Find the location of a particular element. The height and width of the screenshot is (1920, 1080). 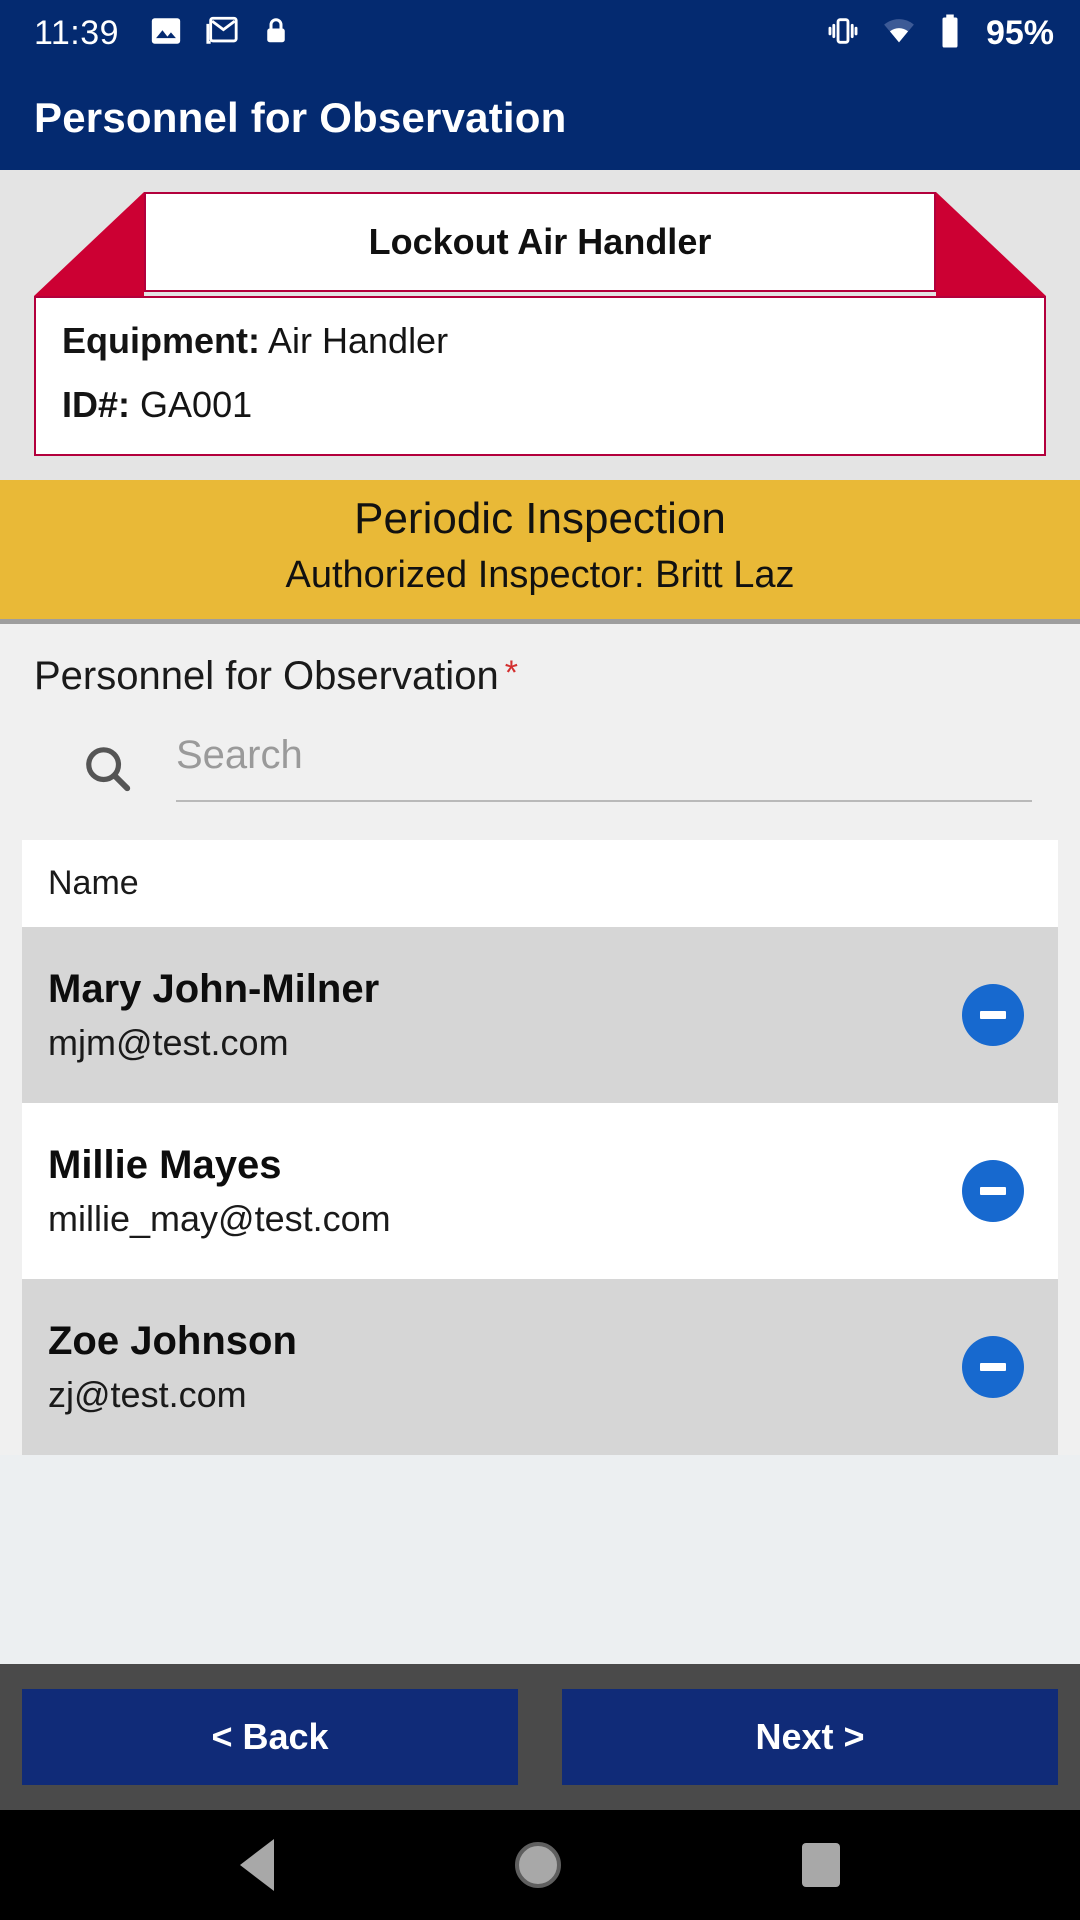

equipment-details-box: Equipment: Air Handler ID#: GA001 is located at coordinates (540, 376).